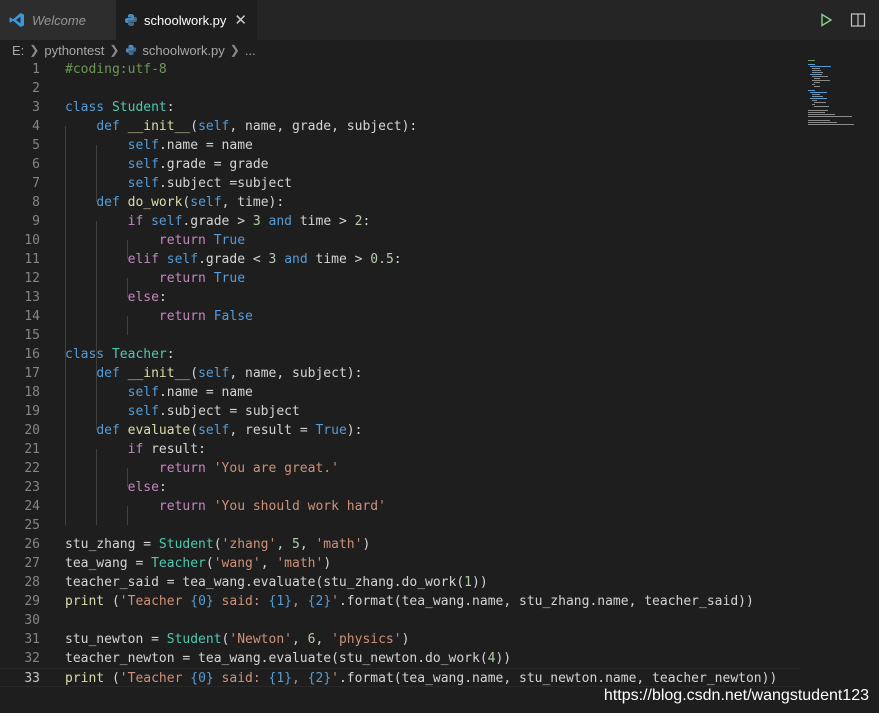  I want to click on split-editor-icon, so click(858, 20).